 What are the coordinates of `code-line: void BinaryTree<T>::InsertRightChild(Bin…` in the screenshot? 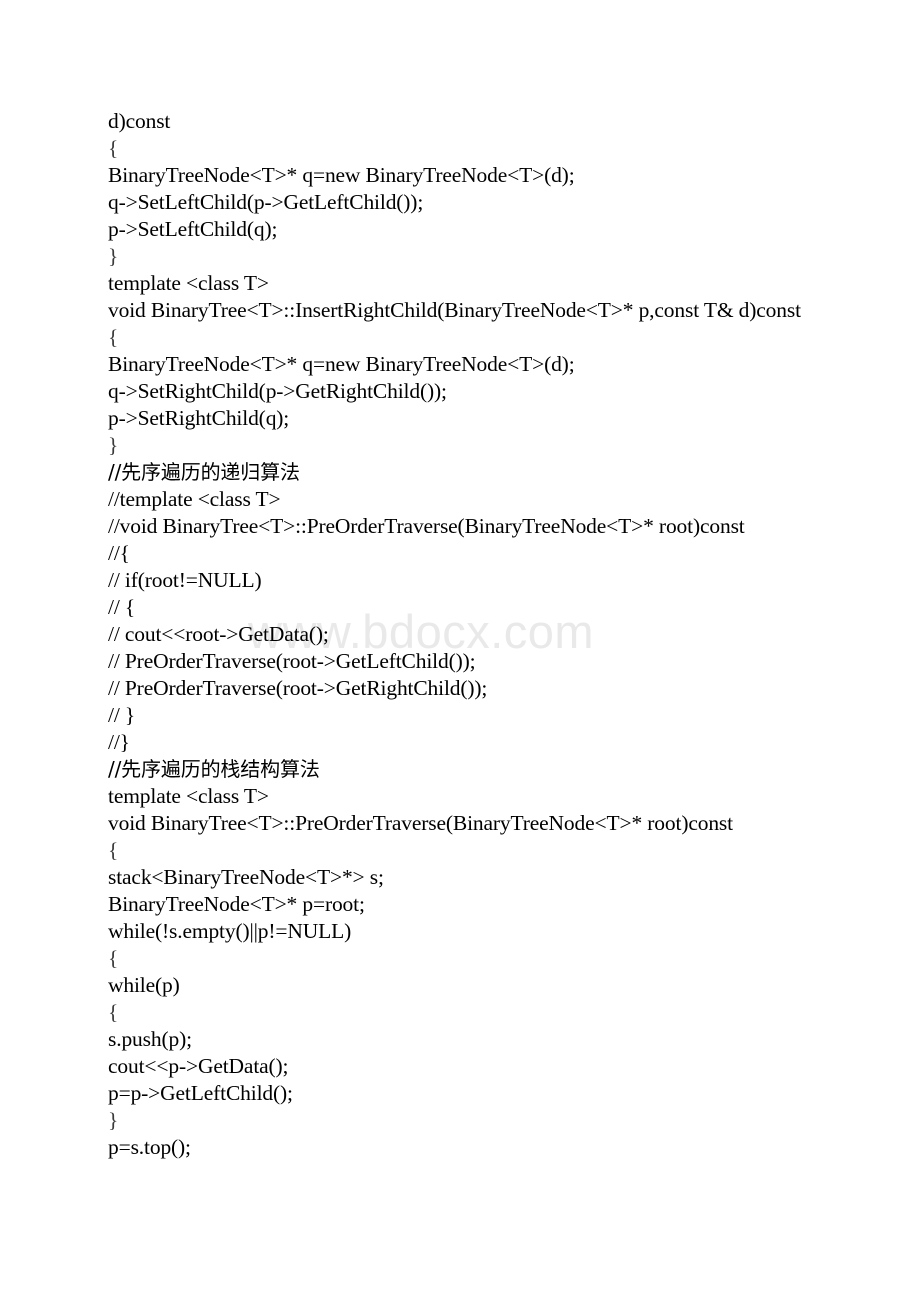 It's located at (454, 310).